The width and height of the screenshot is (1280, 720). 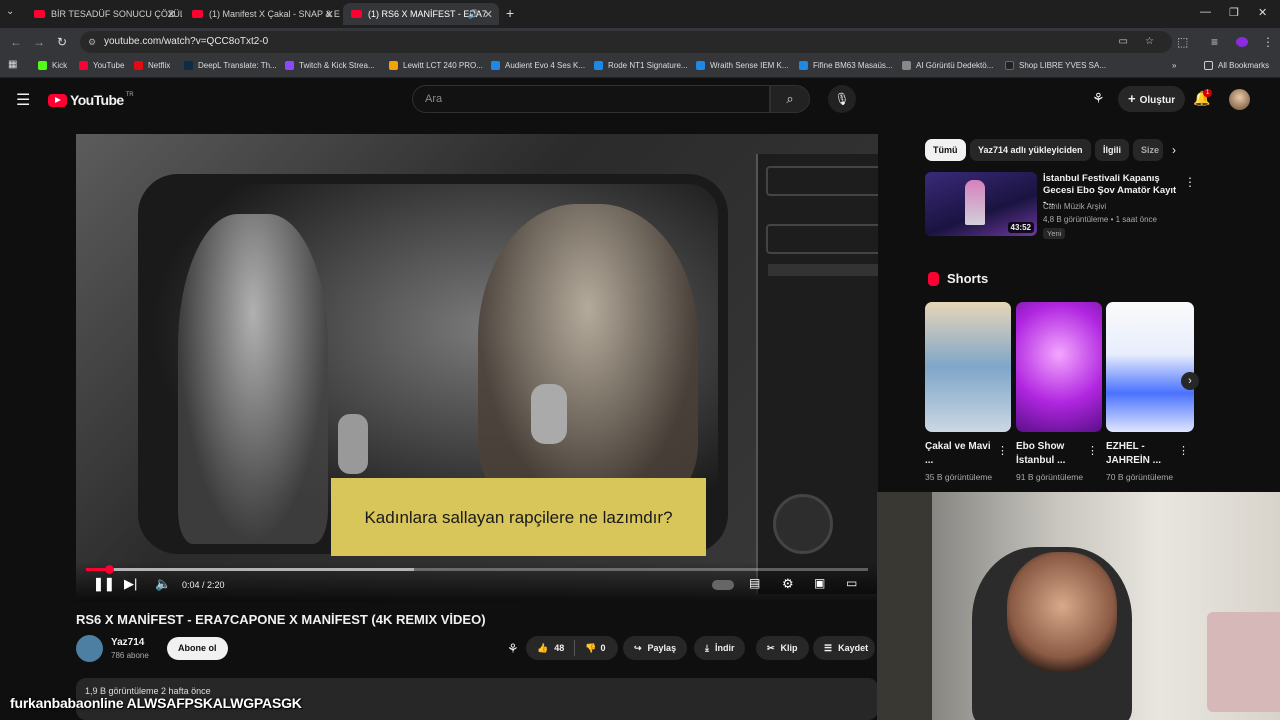 What do you see at coordinates (60, 65) in the screenshot?
I see `bookmark-label: Kick` at bounding box center [60, 65].